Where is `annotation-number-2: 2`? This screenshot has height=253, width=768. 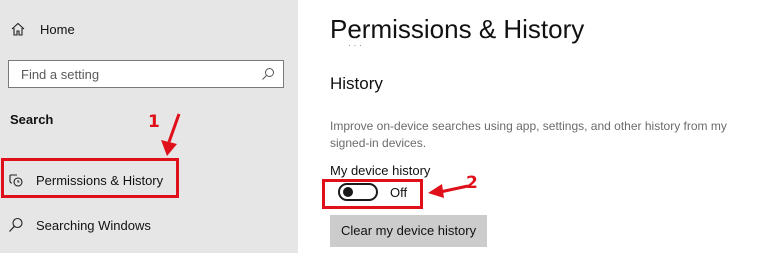
annotation-number-2: 2 is located at coordinates (472, 183).